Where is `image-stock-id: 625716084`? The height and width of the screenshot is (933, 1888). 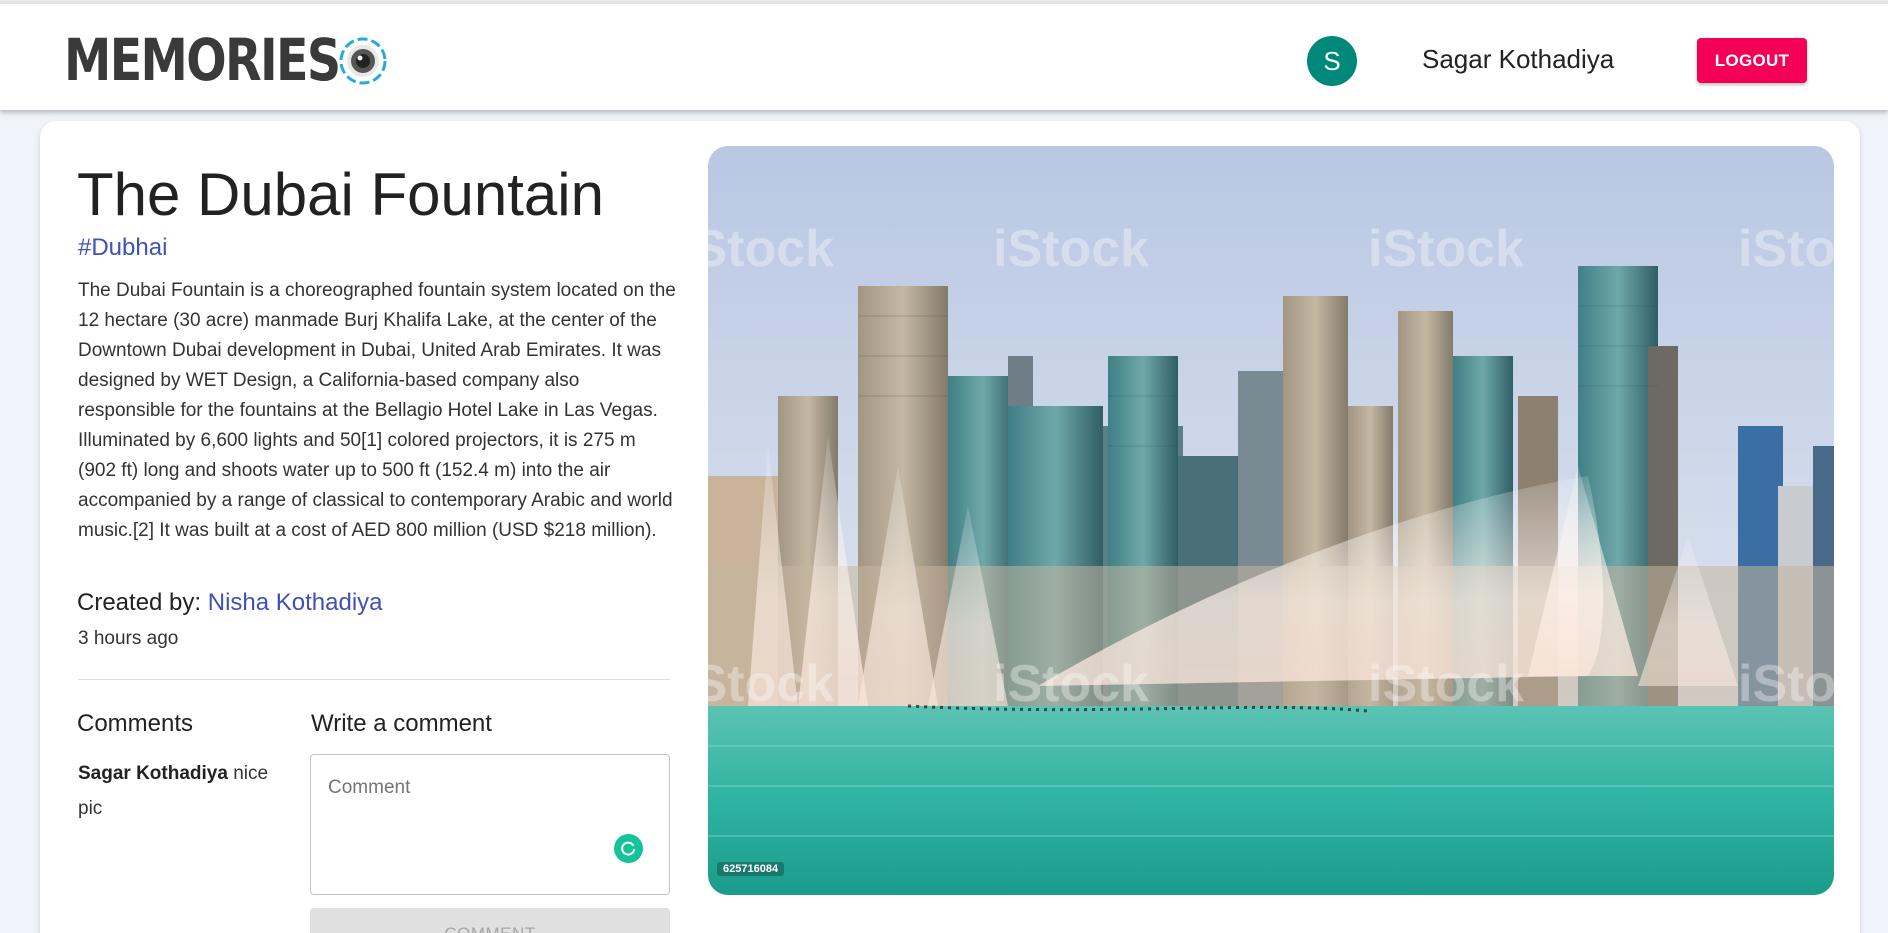 image-stock-id: 625716084 is located at coordinates (751, 869).